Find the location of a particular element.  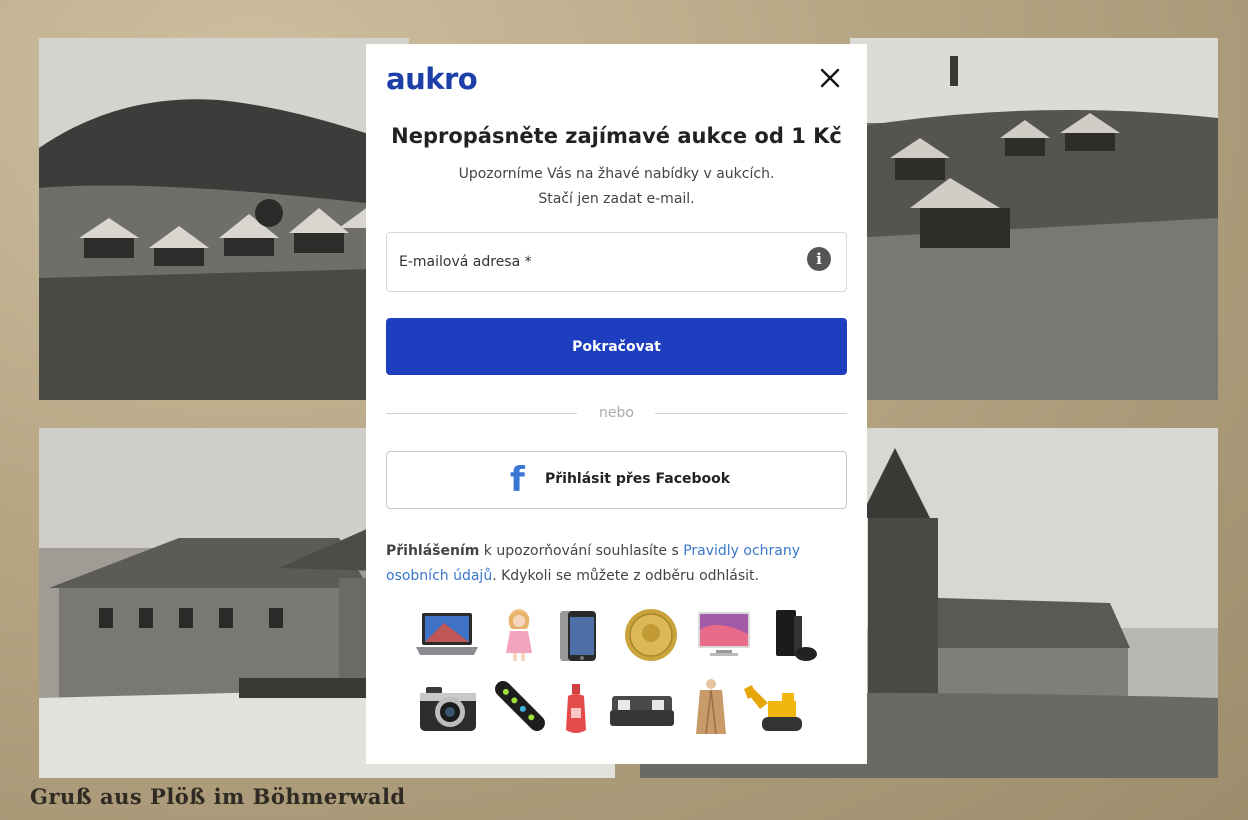

laptop-icon is located at coordinates (447, 634).